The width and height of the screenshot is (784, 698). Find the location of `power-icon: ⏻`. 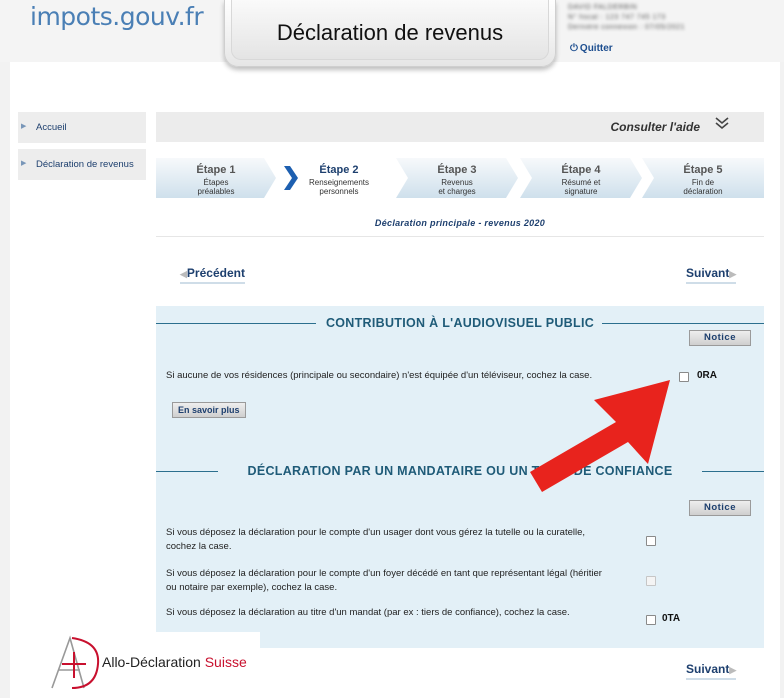

power-icon: ⏻ is located at coordinates (574, 48).